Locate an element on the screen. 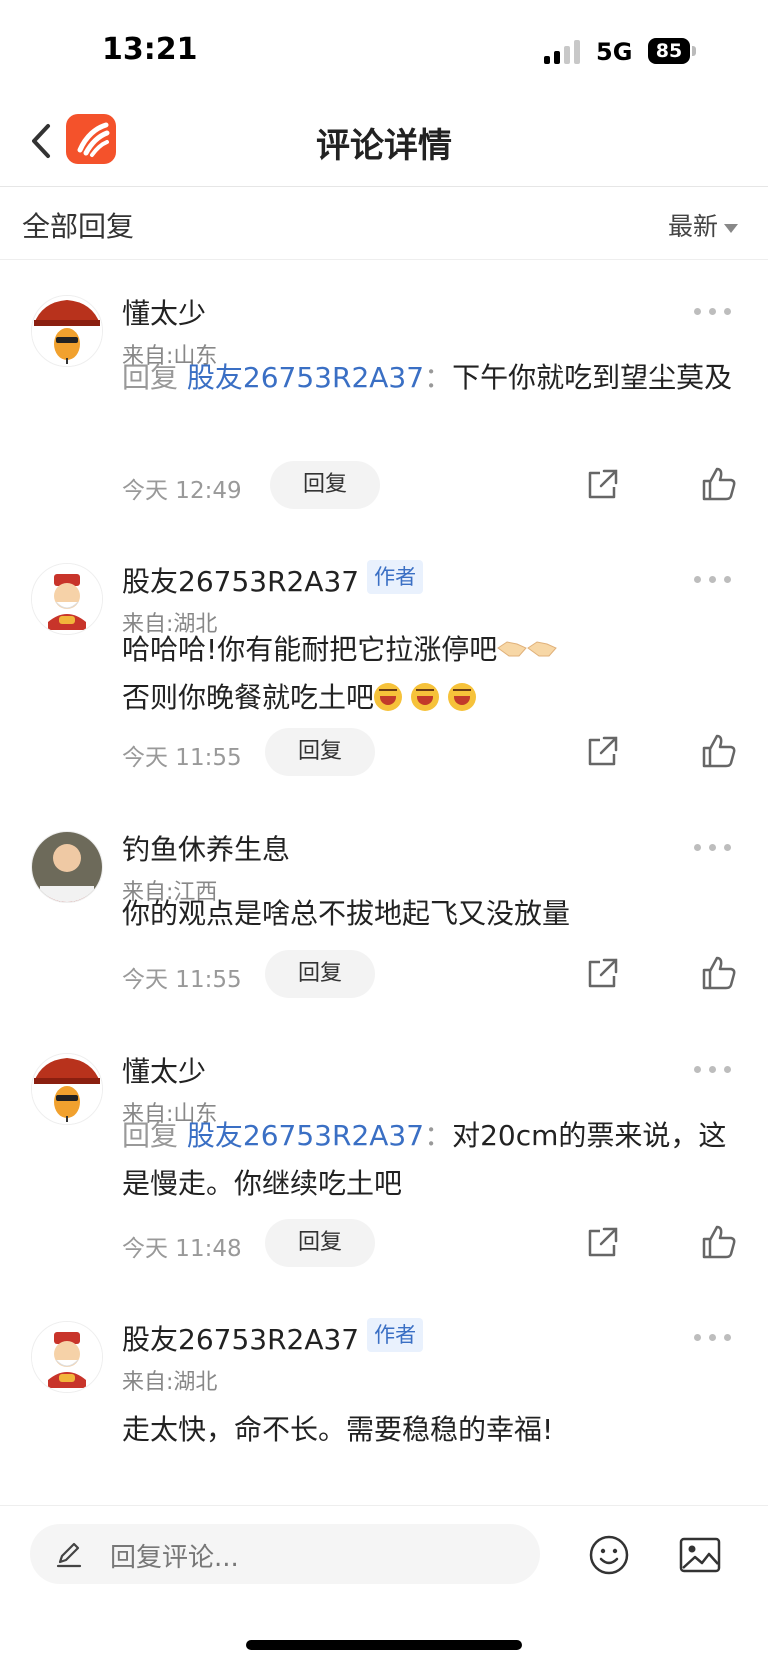  replies-filter-bar: 全部回复 最新 is located at coordinates (384, 223).